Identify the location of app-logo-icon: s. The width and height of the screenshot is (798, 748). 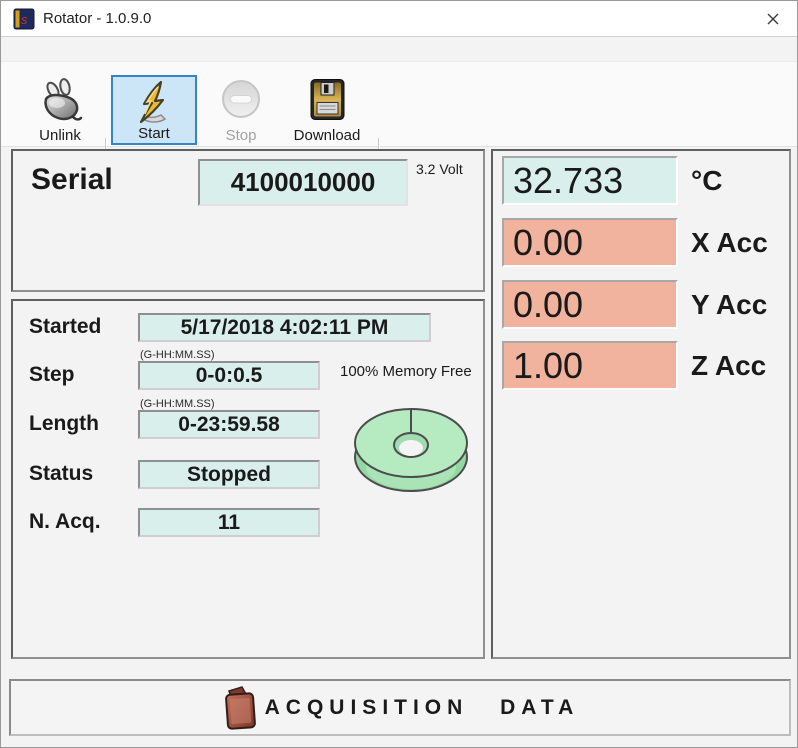
(24, 18).